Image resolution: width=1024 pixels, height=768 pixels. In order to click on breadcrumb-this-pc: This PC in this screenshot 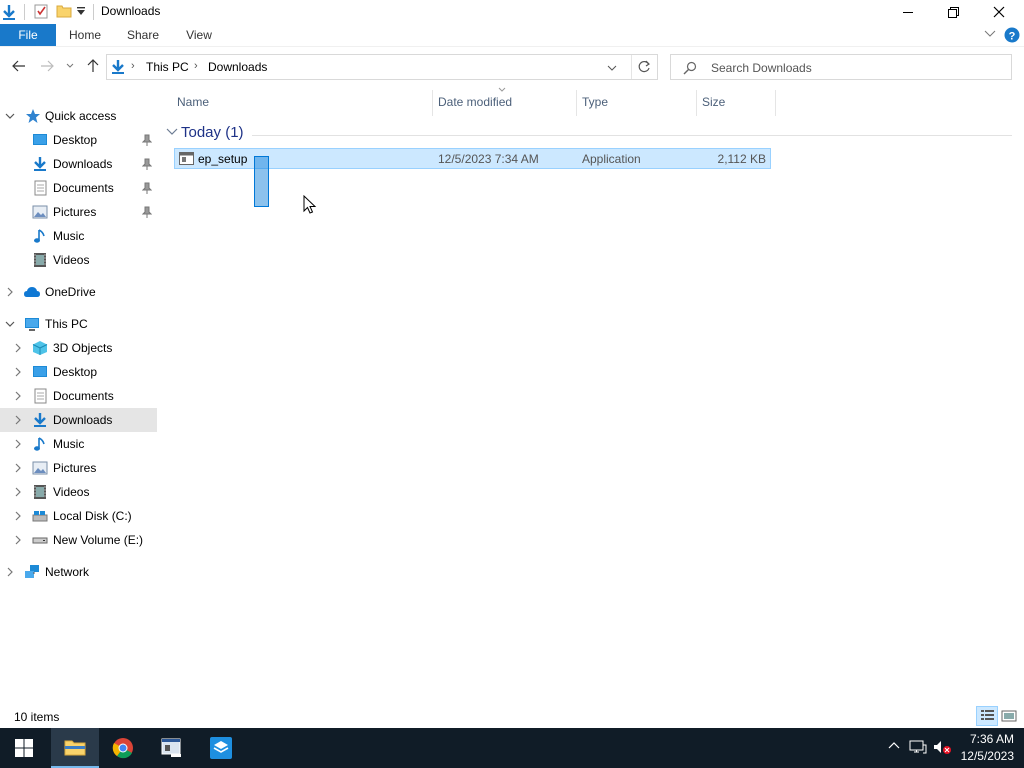, I will do `click(167, 67)`.